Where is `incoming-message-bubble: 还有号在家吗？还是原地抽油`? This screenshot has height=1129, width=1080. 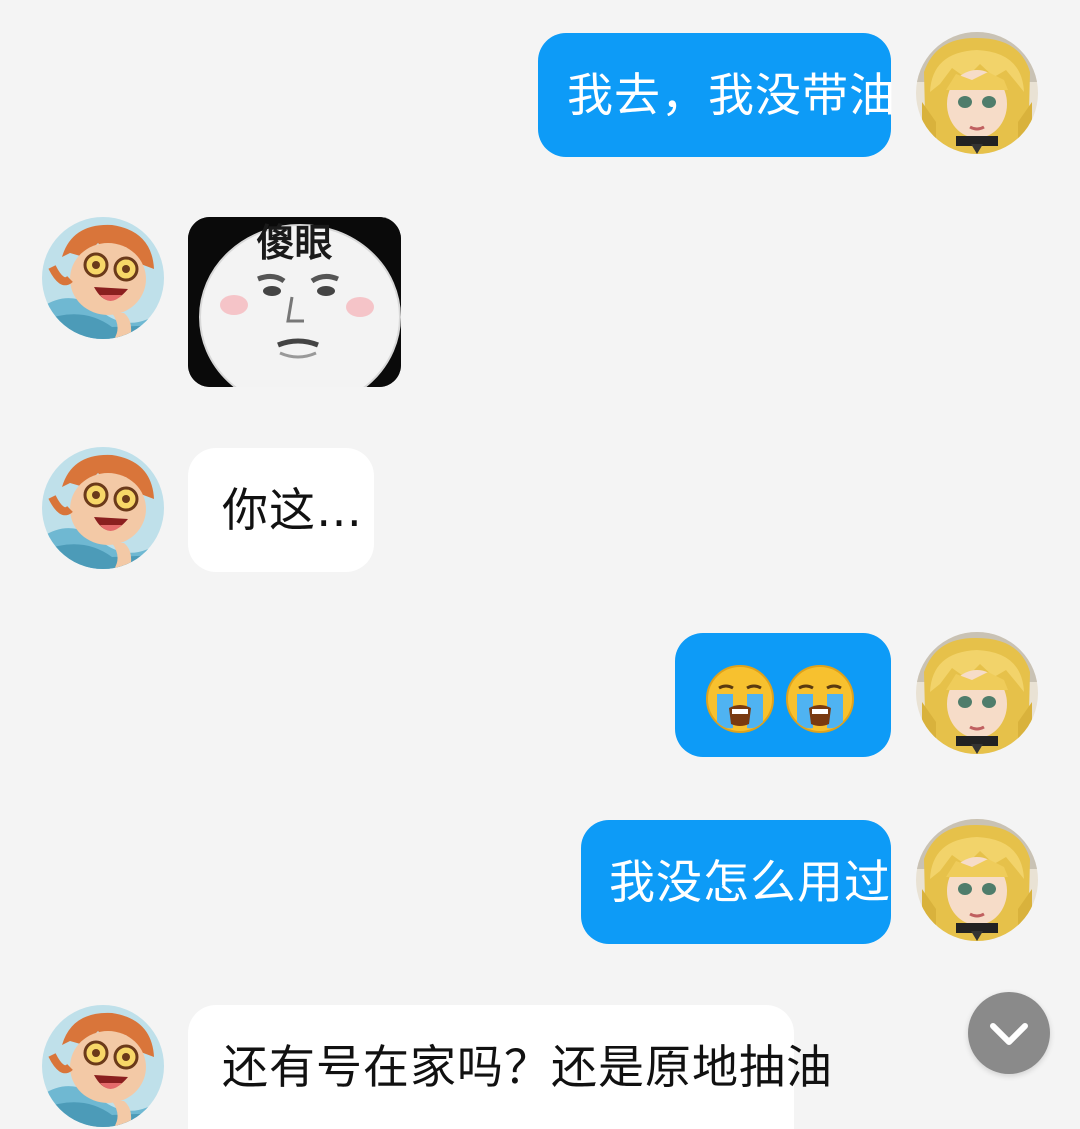
incoming-message-bubble: 还有号在家吗？还是原地抽油 is located at coordinates (510, 1067).